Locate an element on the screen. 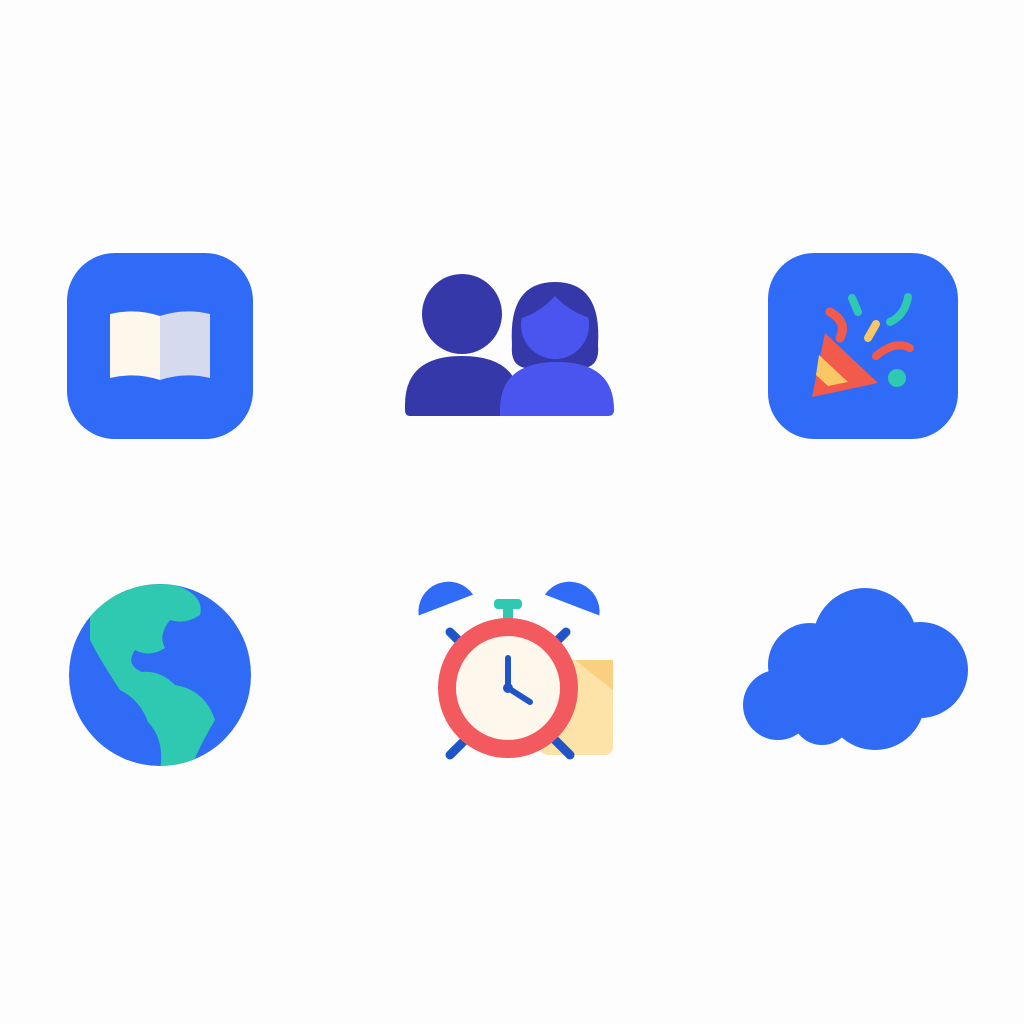  cloud-icon is located at coordinates (855, 669).